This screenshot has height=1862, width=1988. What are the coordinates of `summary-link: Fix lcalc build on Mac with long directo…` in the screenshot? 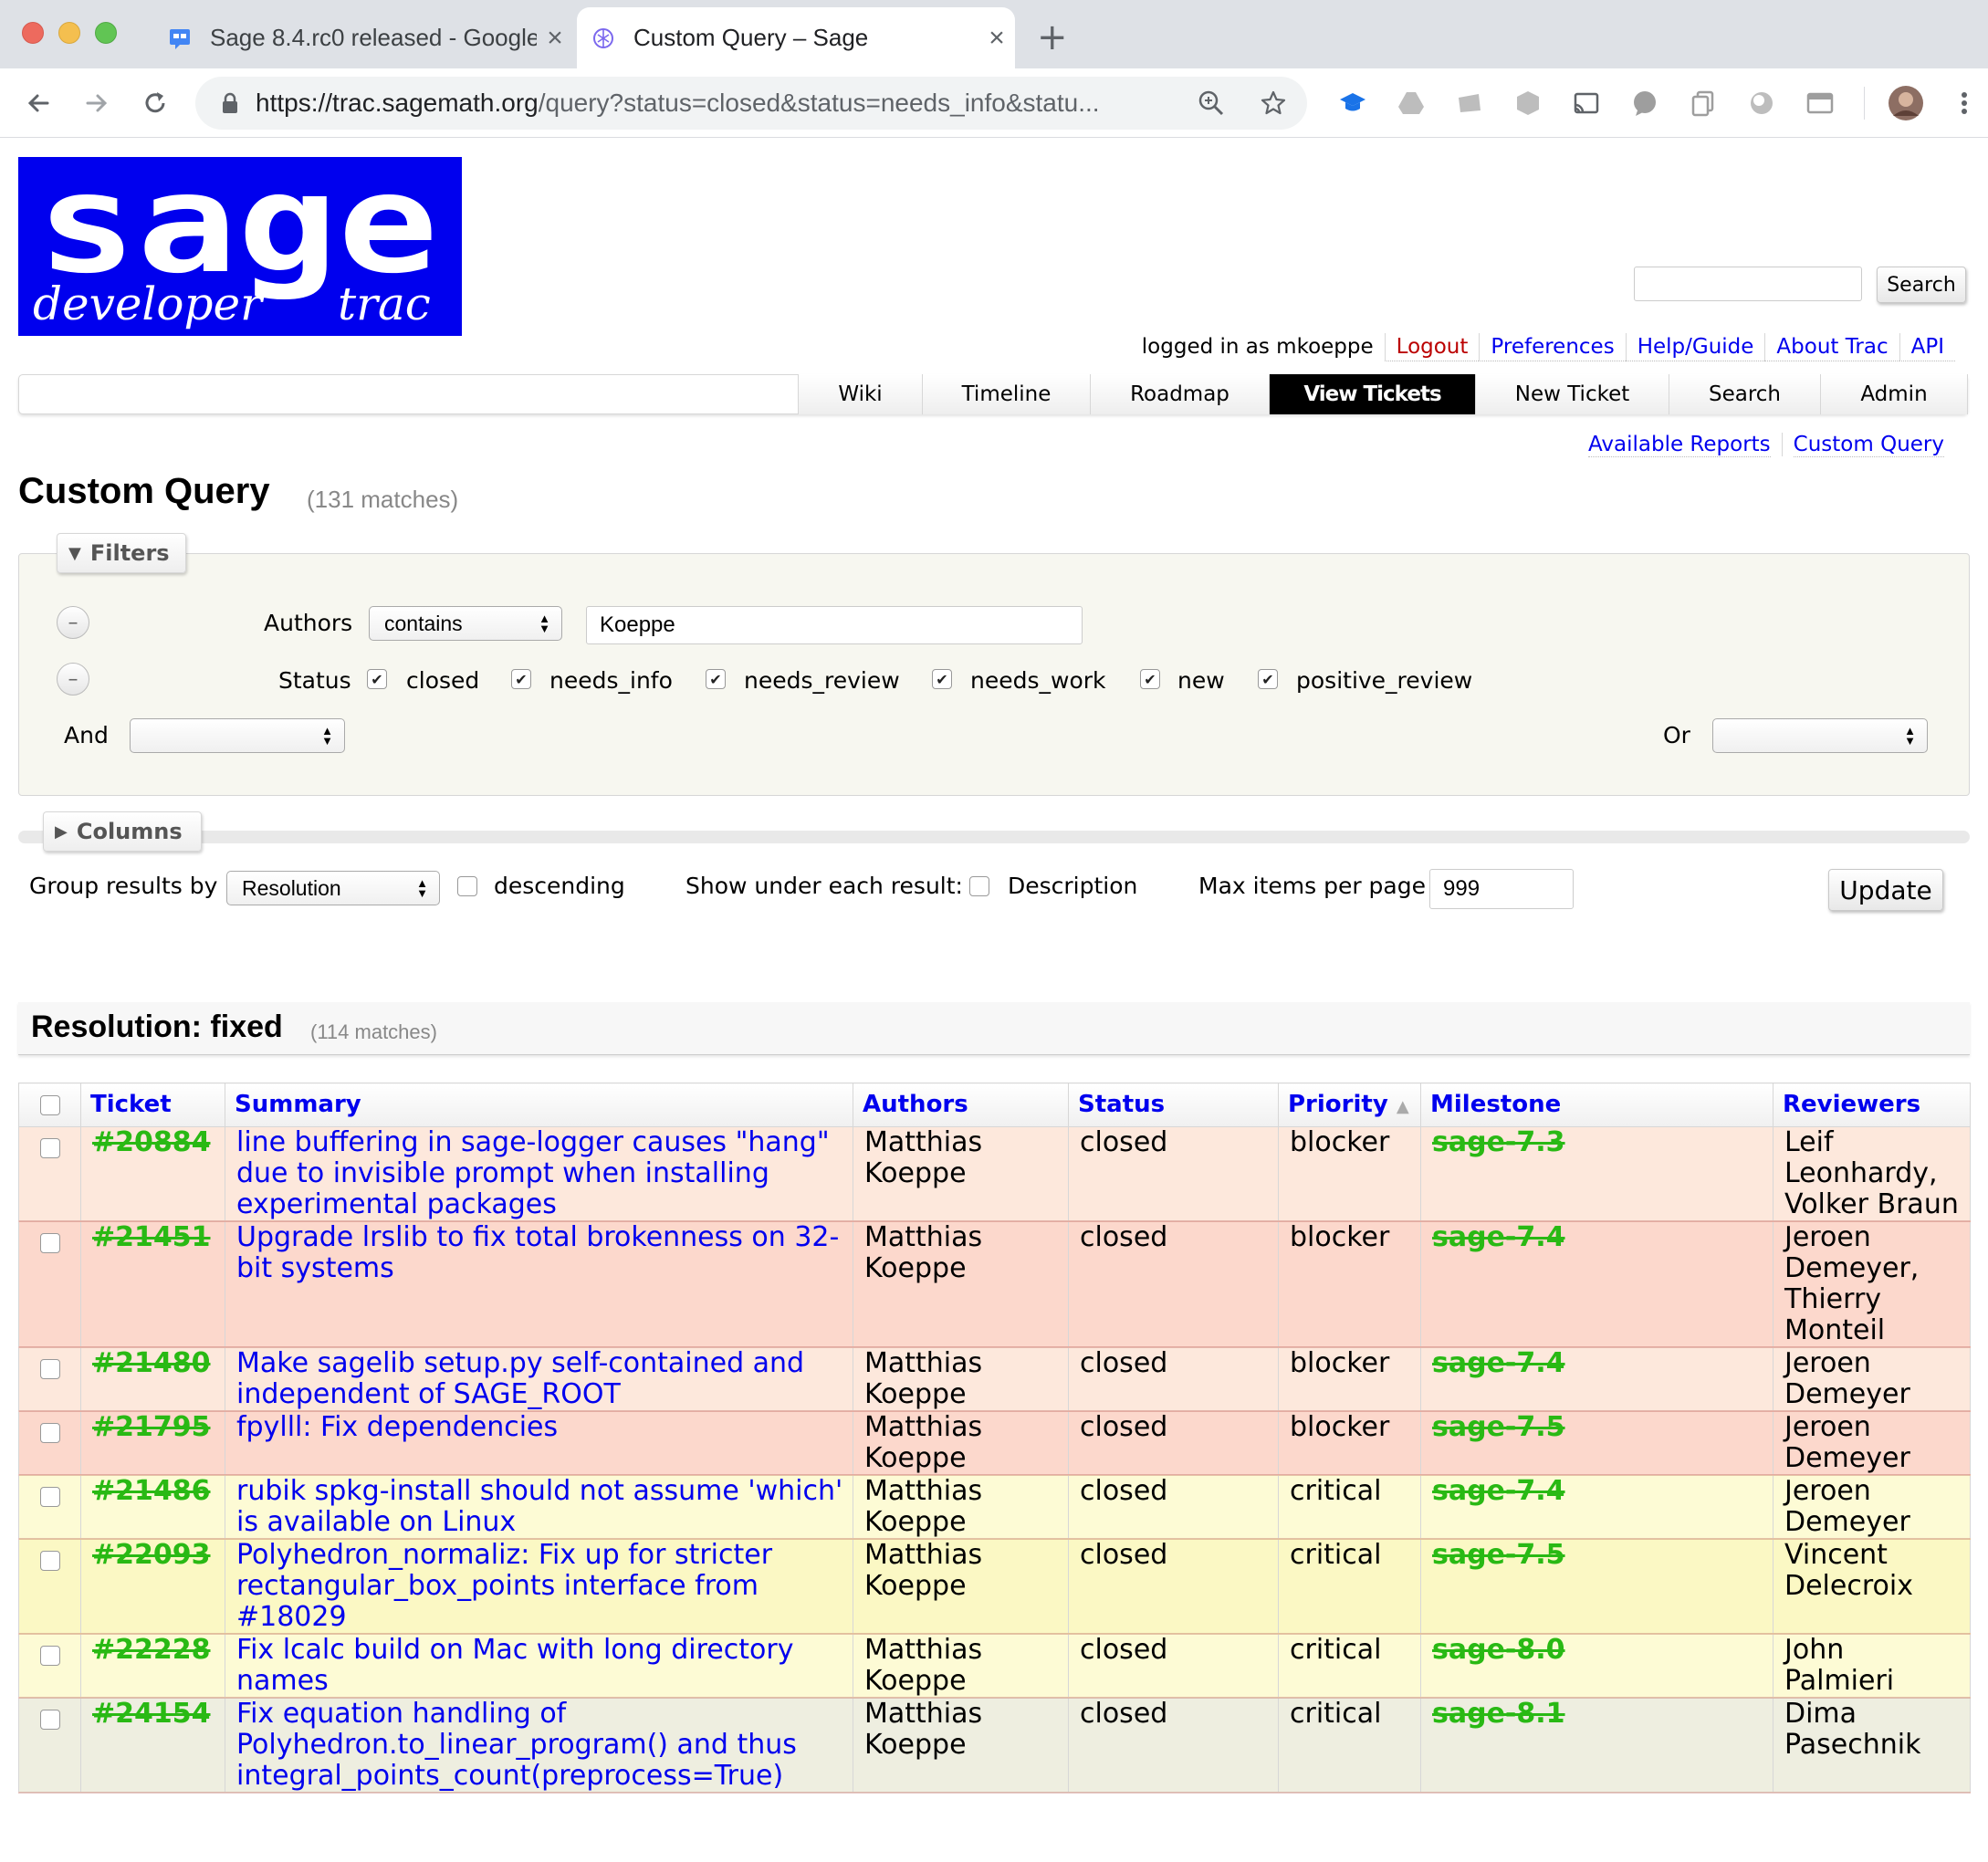 It's located at (514, 1665).